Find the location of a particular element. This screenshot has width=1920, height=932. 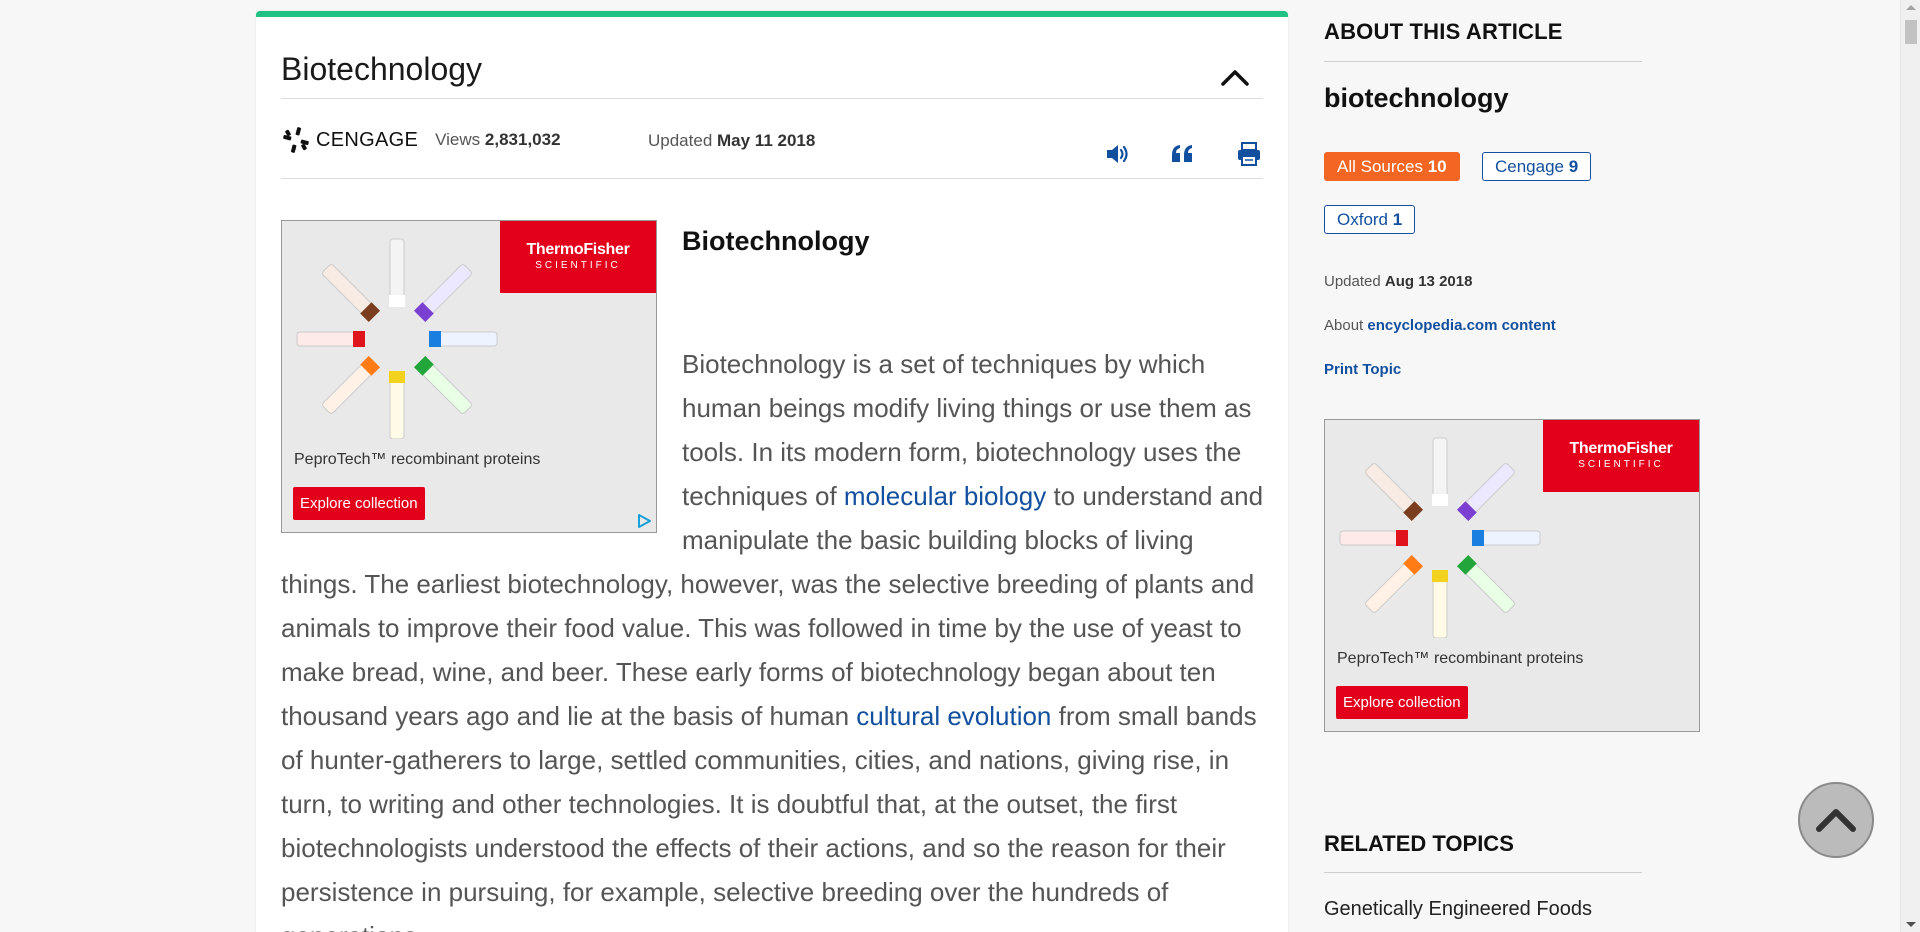

views-count: Views 2,831,032 is located at coordinates (498, 139).